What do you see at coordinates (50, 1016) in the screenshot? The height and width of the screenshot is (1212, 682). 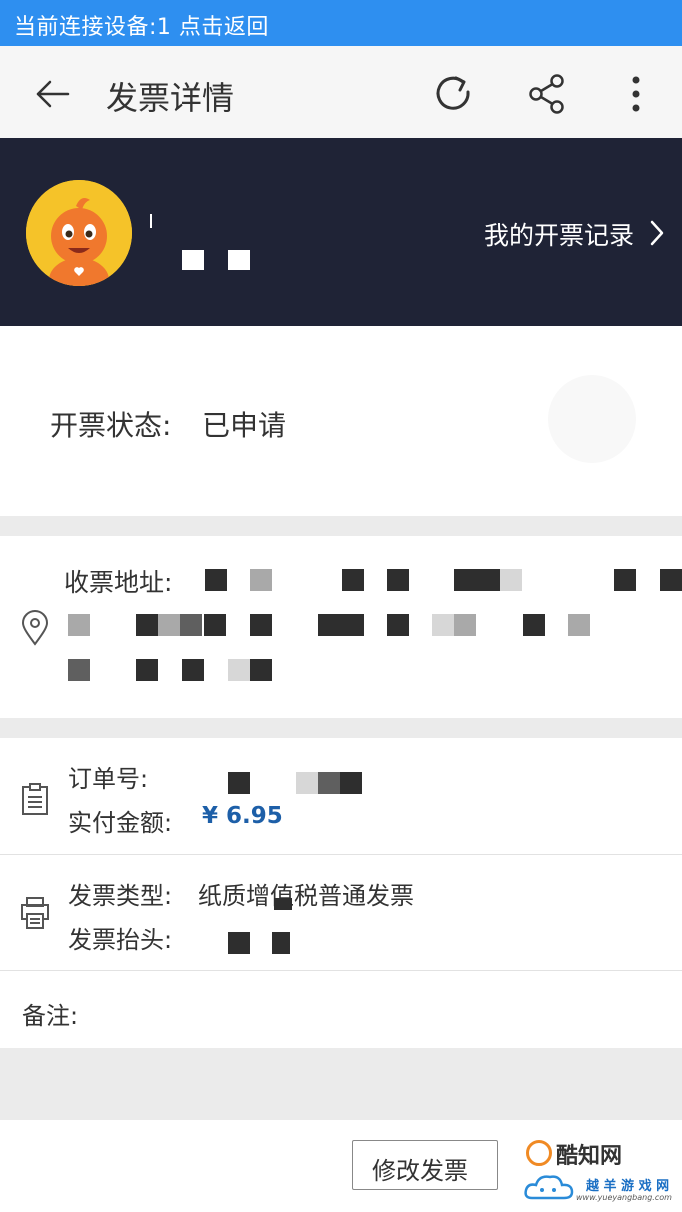 I see `remark-label: 备注:` at bounding box center [50, 1016].